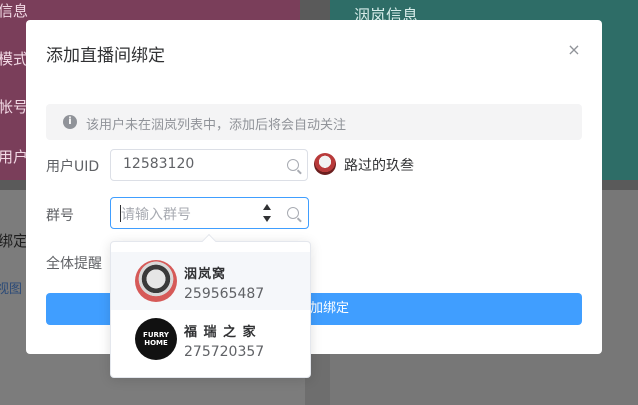 The width and height of the screenshot is (638, 405). Describe the element at coordinates (267, 207) in the screenshot. I see `spinner-up-icon` at that location.